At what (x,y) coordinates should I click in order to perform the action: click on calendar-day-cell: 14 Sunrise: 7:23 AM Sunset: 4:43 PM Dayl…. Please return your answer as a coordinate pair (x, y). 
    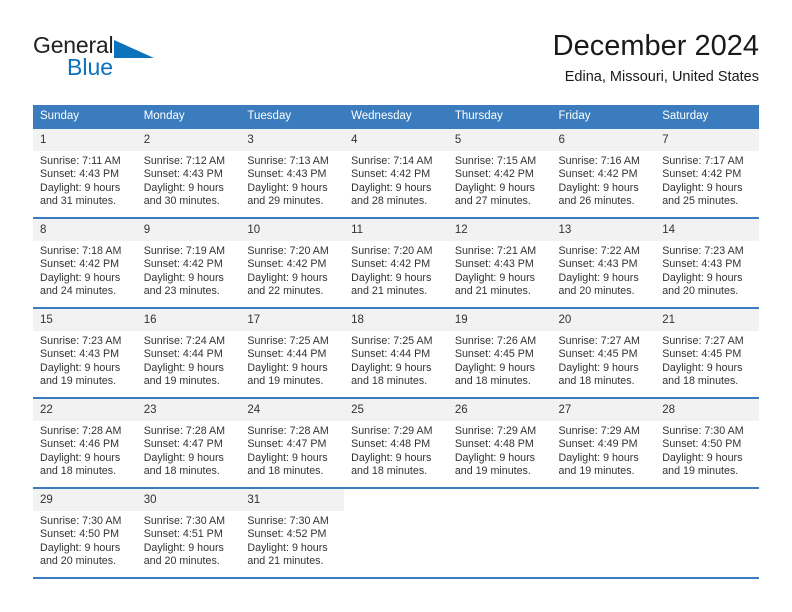
    Looking at the image, I should click on (707, 262).